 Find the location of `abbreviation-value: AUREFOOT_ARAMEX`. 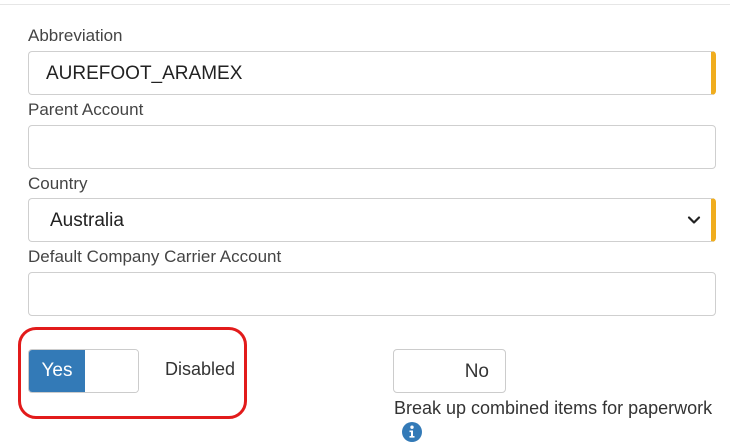

abbreviation-value: AUREFOOT_ARAMEX is located at coordinates (144, 73).